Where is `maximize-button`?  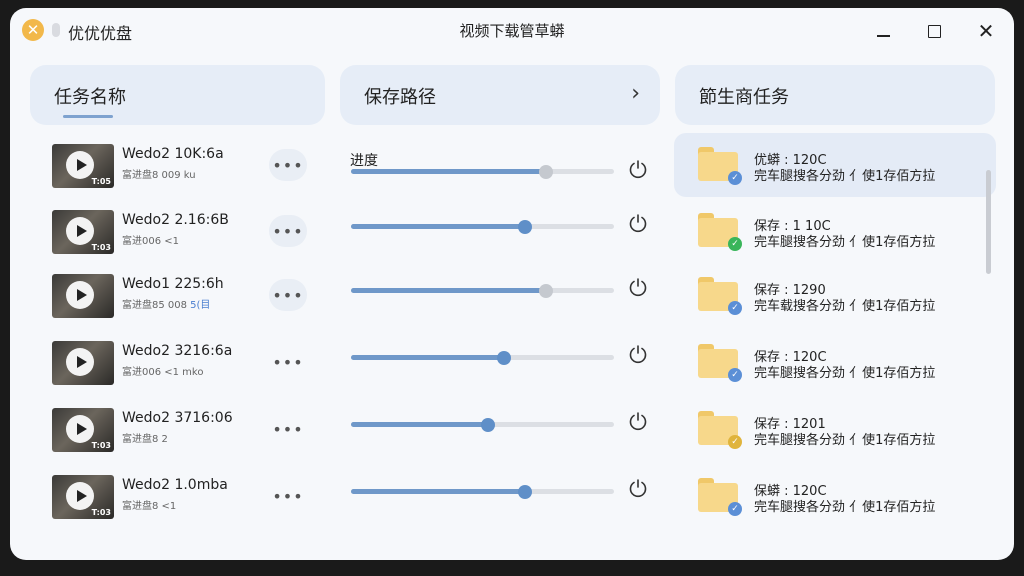 maximize-button is located at coordinates (934, 31).